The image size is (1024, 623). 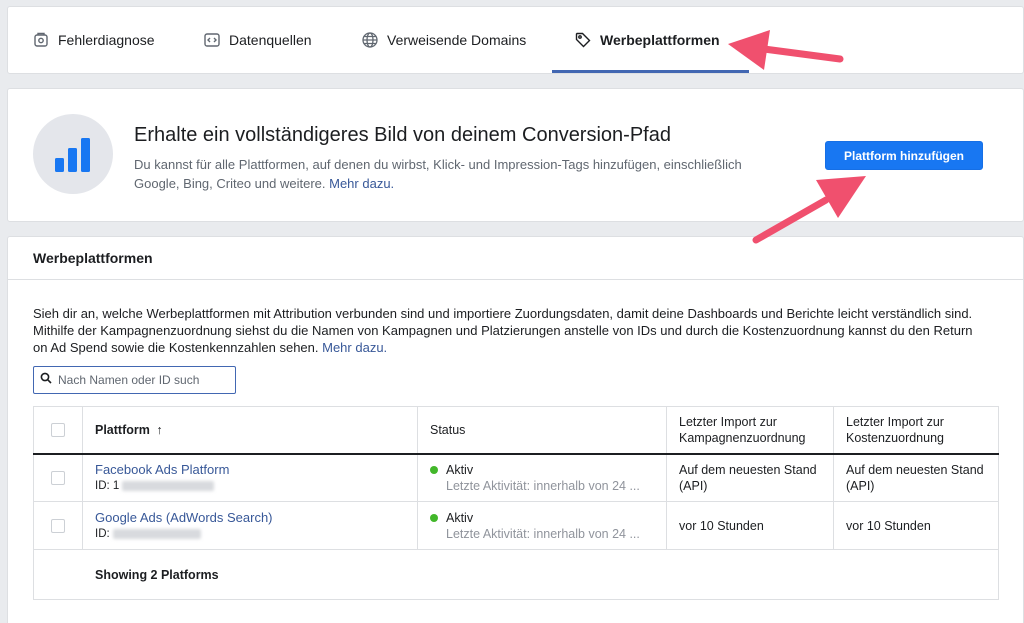 What do you see at coordinates (750, 430) in the screenshot?
I see `column-header-campaign-import: Letzter Import zur Kampagnenzuordnung` at bounding box center [750, 430].